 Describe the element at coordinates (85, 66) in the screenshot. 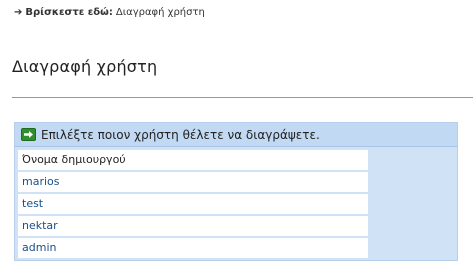

I see `page-title: Διαγραφή χρήστη` at that location.